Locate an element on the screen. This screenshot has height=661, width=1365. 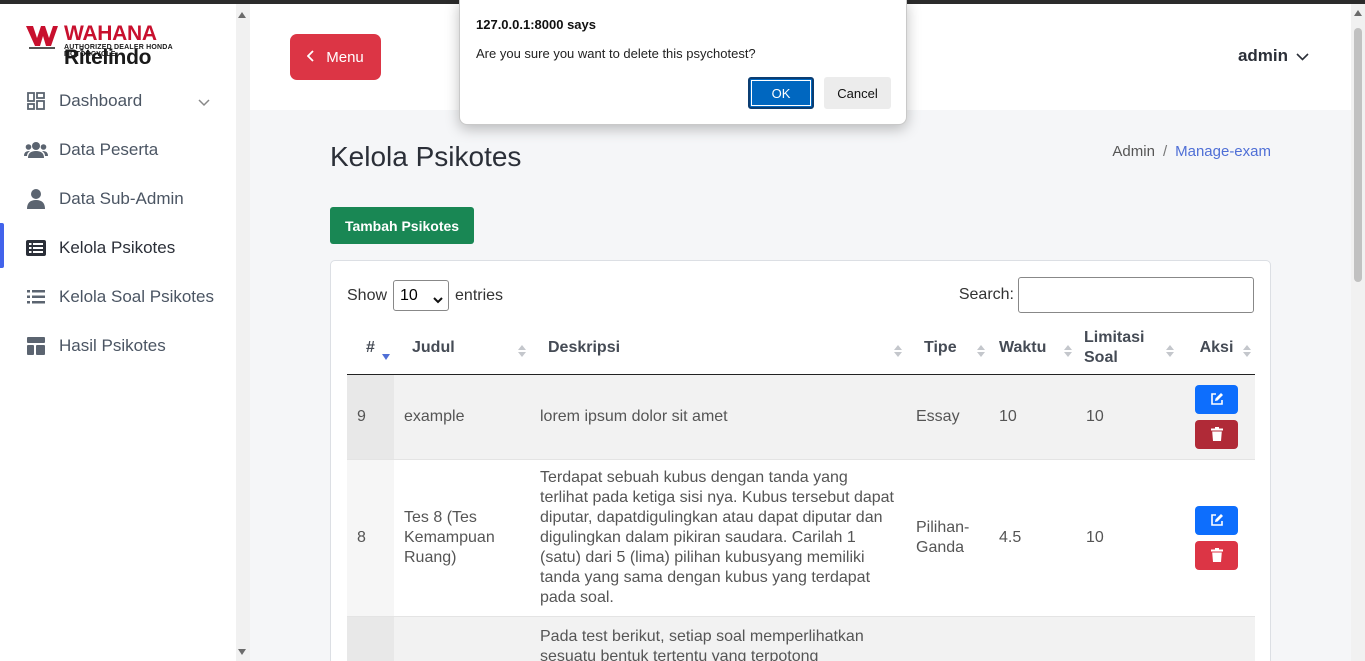
scroll-down-arrow-icon is located at coordinates (242, 652).